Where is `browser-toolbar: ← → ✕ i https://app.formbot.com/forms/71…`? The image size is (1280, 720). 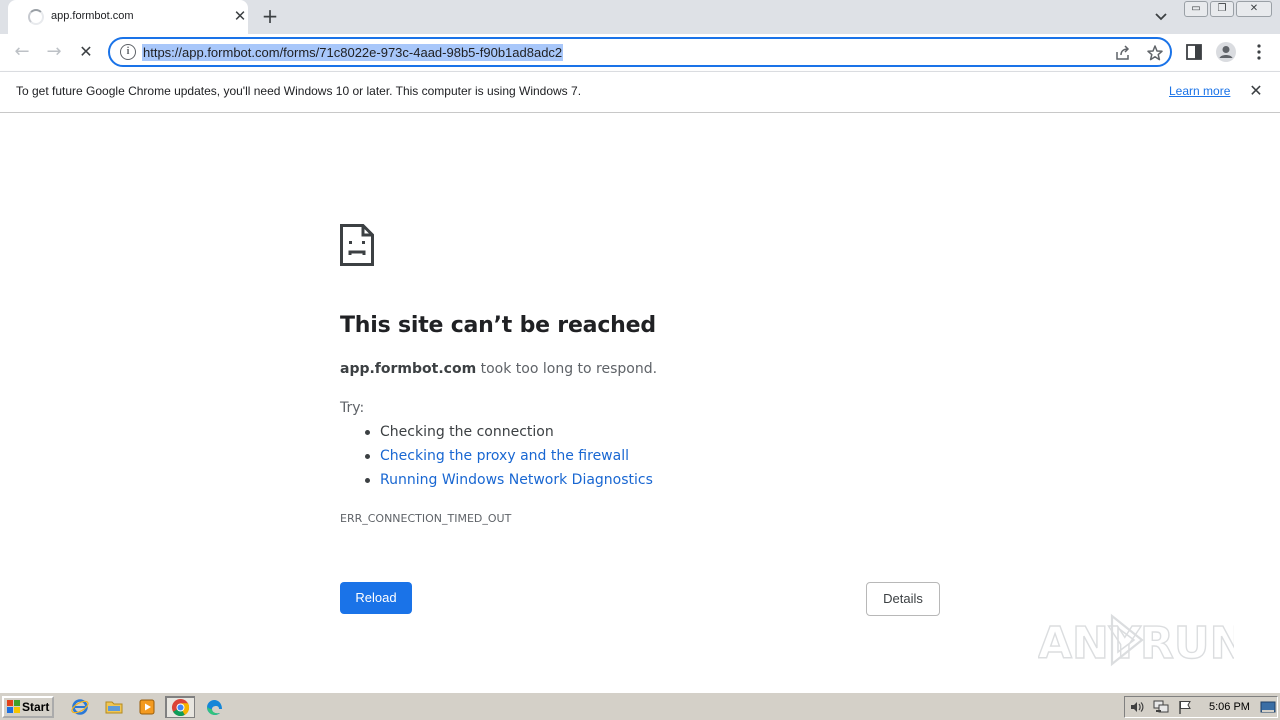
browser-toolbar: ← → ✕ i https://app.formbot.com/forms/71… is located at coordinates (640, 52).